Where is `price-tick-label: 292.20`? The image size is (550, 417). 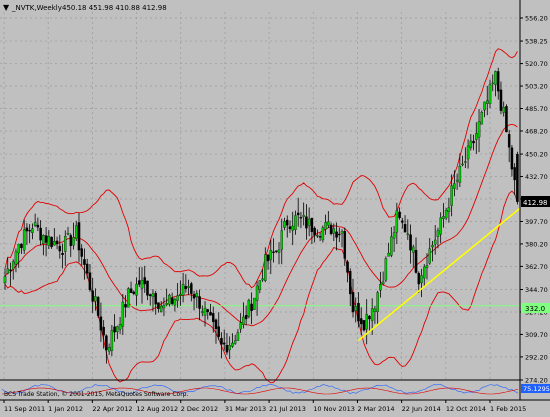 price-tick-label: 292.20 is located at coordinates (536, 357).